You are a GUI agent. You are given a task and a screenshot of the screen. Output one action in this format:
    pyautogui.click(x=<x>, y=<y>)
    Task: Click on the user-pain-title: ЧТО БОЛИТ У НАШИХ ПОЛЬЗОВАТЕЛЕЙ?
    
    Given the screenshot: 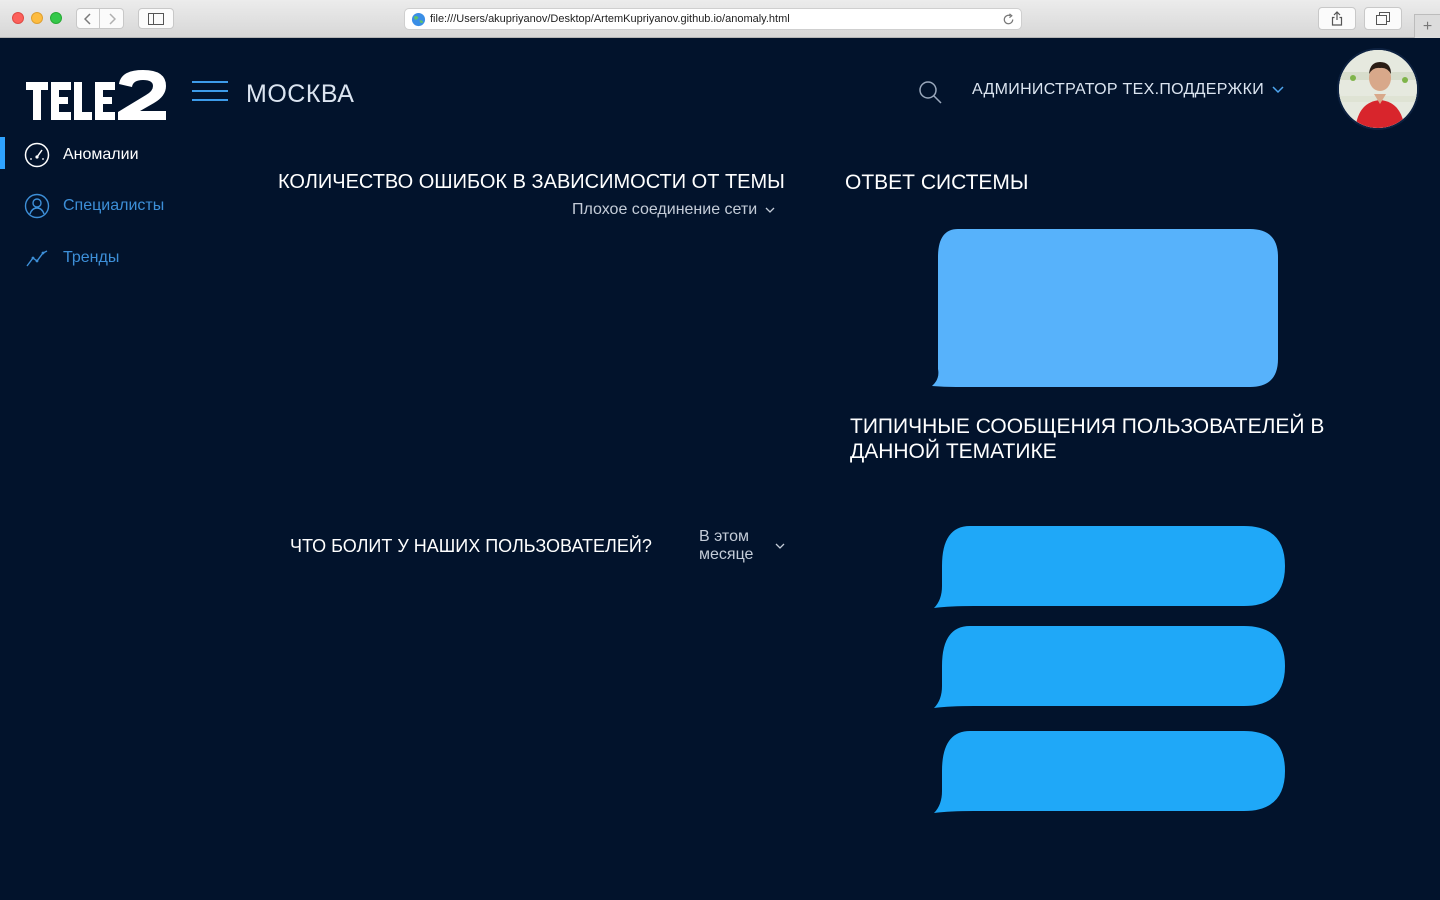 What is the action you would take?
    pyautogui.click(x=471, y=546)
    